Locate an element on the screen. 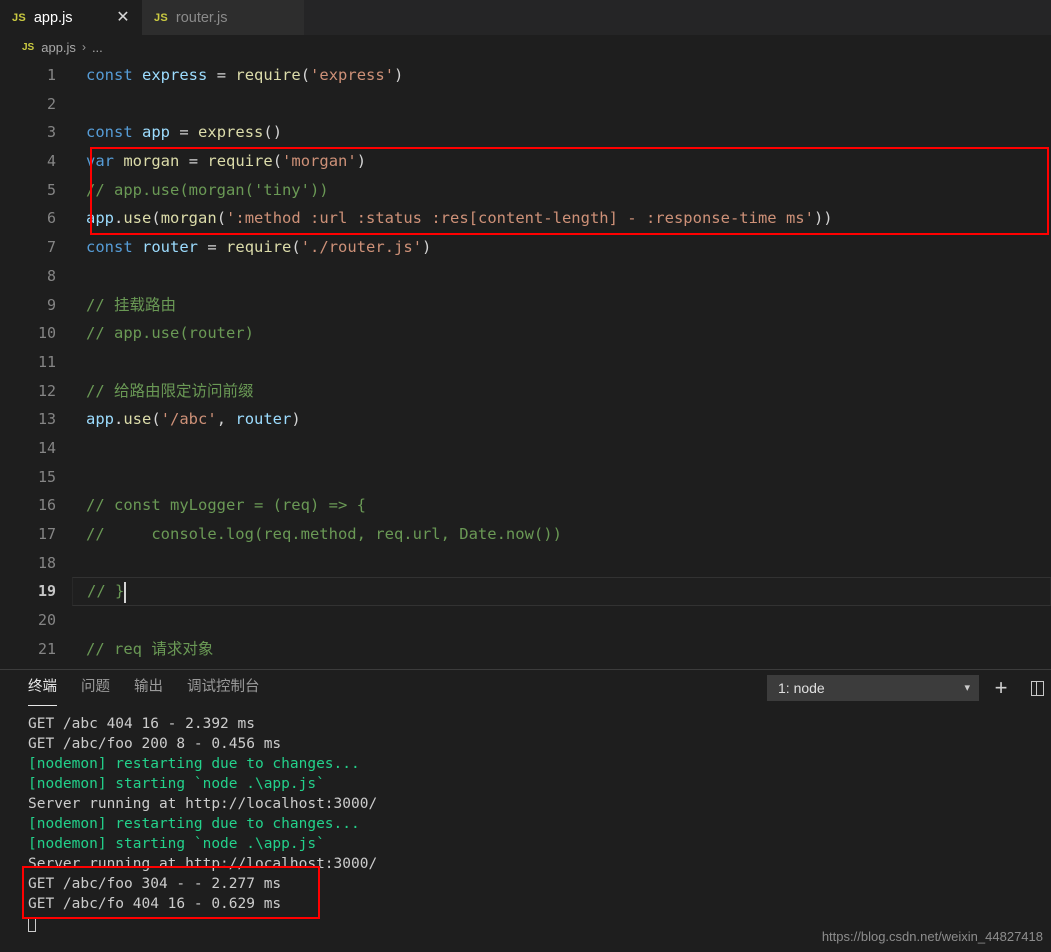 The height and width of the screenshot is (952, 1051). line-number: 1 is located at coordinates (51, 75).